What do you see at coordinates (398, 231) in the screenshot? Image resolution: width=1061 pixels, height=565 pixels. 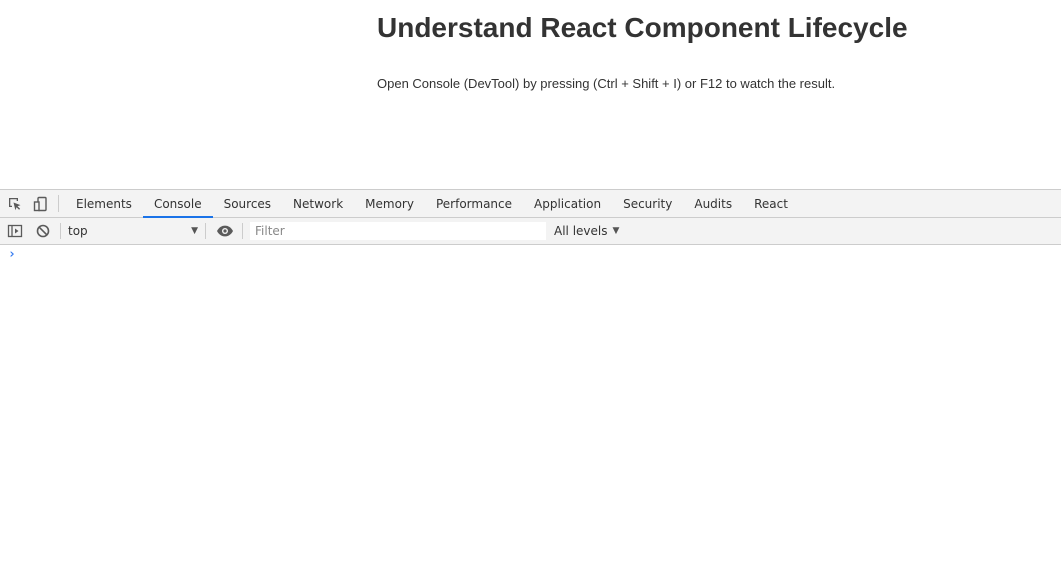 I see `filter-input` at bounding box center [398, 231].